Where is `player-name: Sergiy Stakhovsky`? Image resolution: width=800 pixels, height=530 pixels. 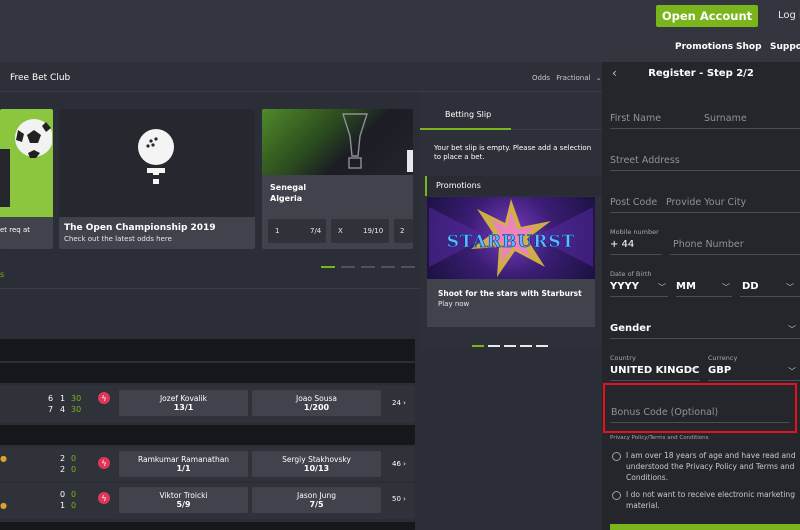 player-name: Sergiy Stakhovsky is located at coordinates (316, 459).